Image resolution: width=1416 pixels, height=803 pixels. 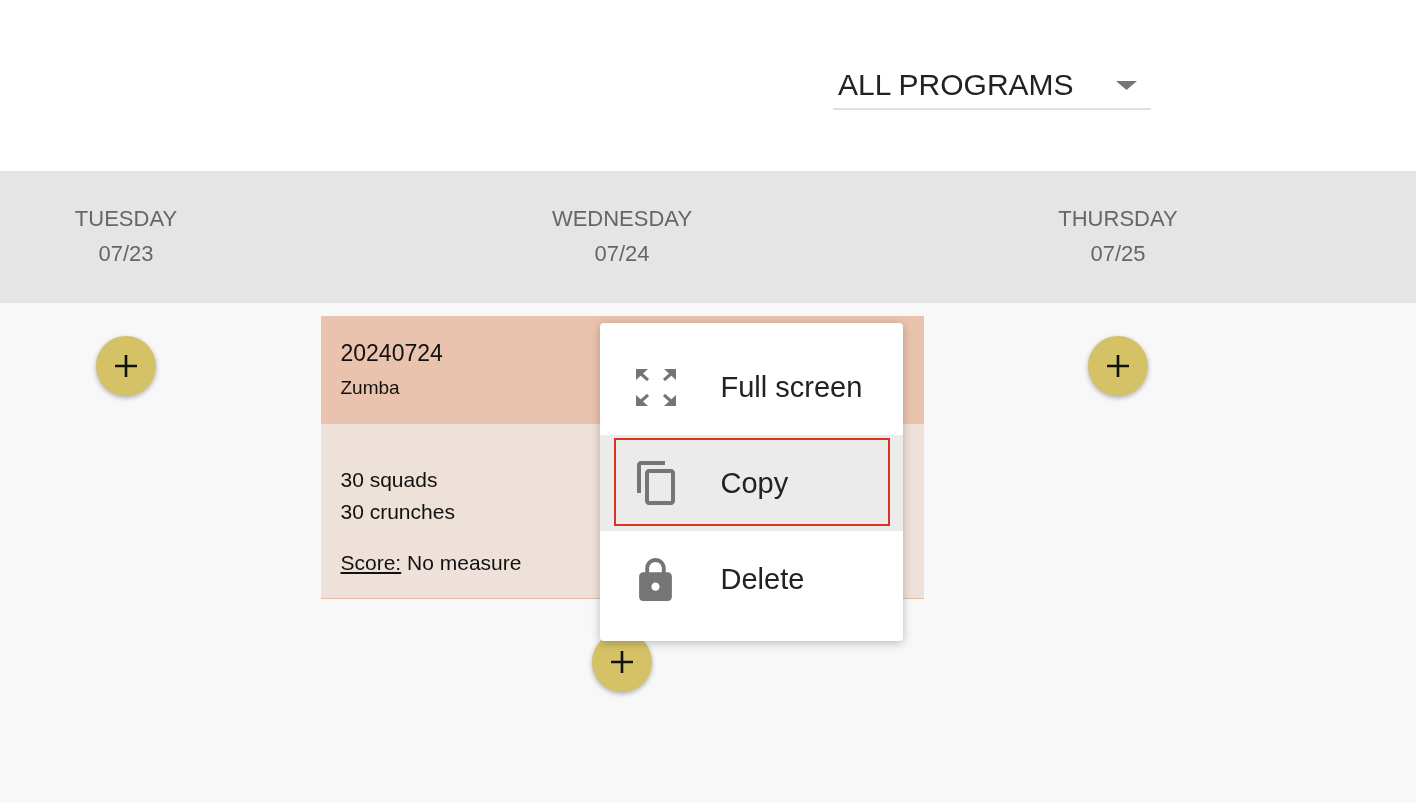 I want to click on exercise-text: 30 squads, so click(x=389, y=480).